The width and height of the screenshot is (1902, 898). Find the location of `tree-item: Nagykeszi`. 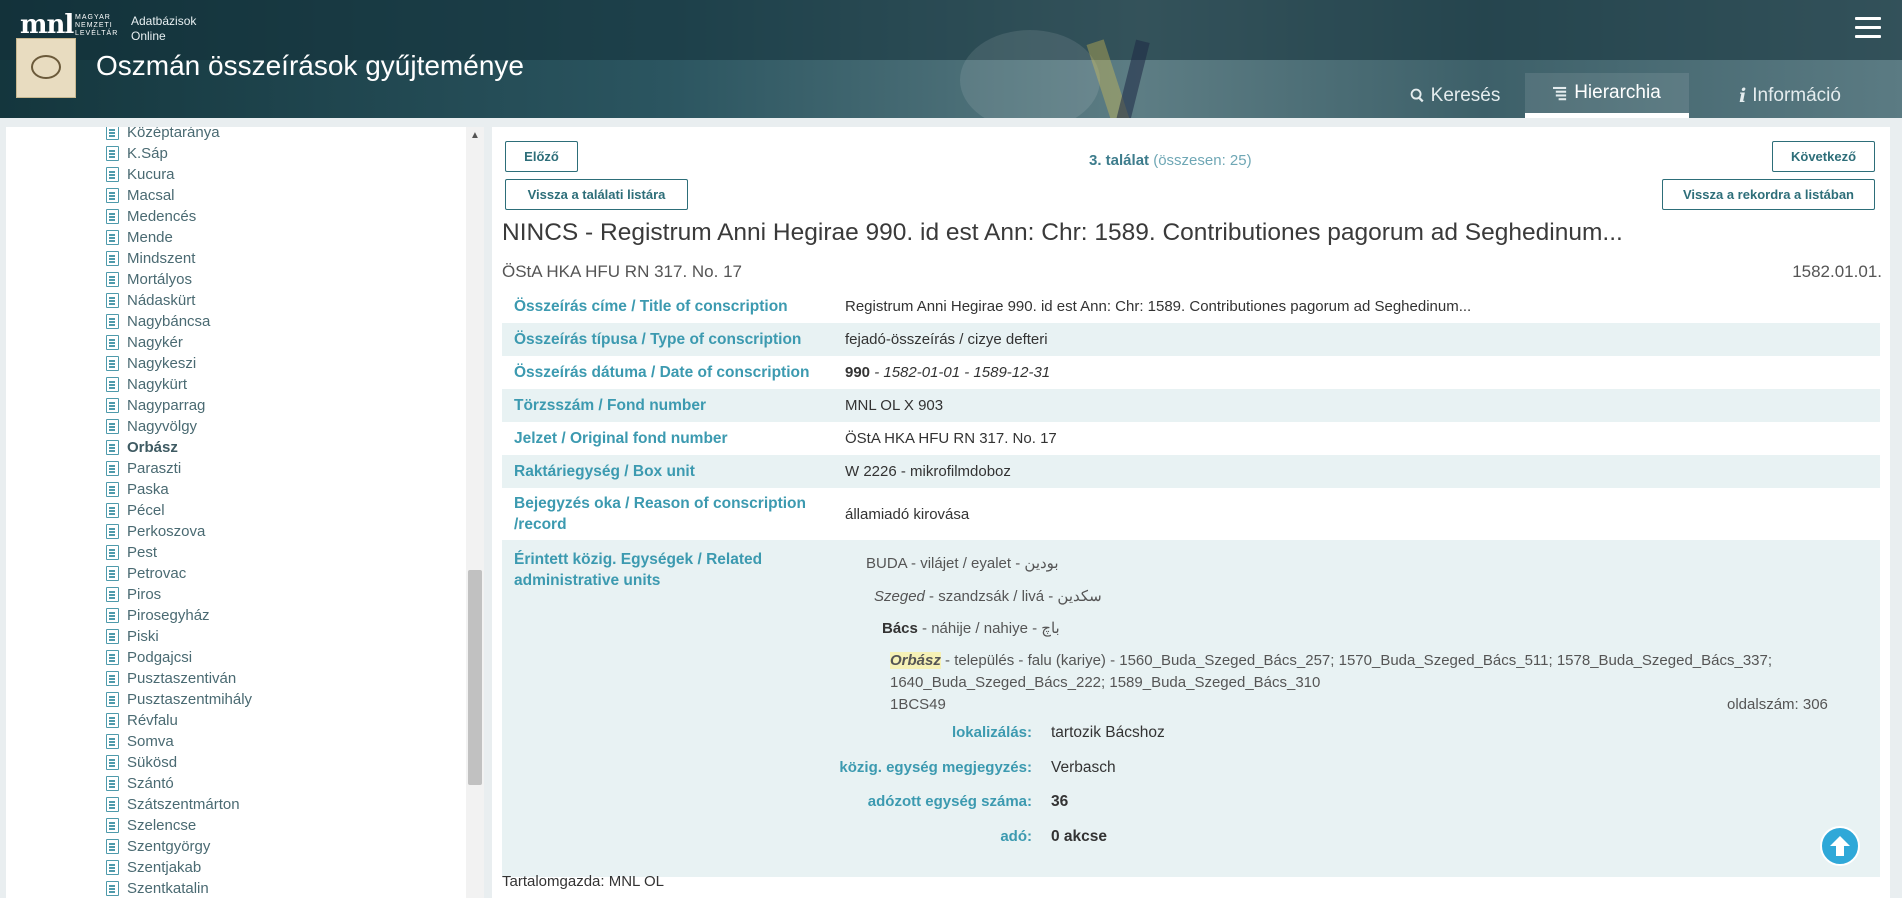

tree-item: Nagykeszi is located at coordinates (151, 363).